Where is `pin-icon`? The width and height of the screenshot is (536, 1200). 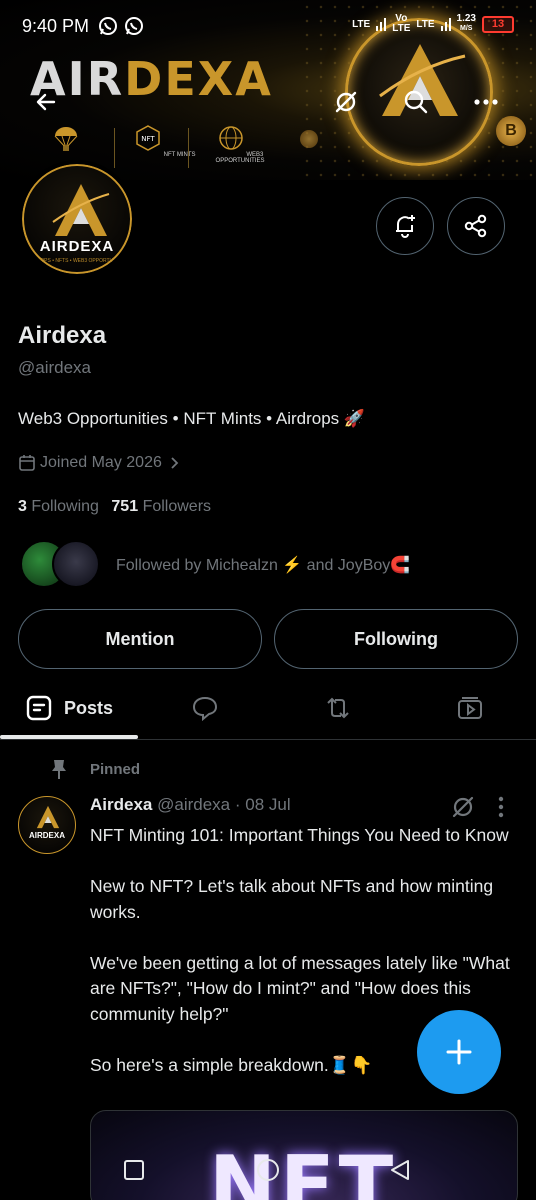
pin-icon is located at coordinates (59, 769).